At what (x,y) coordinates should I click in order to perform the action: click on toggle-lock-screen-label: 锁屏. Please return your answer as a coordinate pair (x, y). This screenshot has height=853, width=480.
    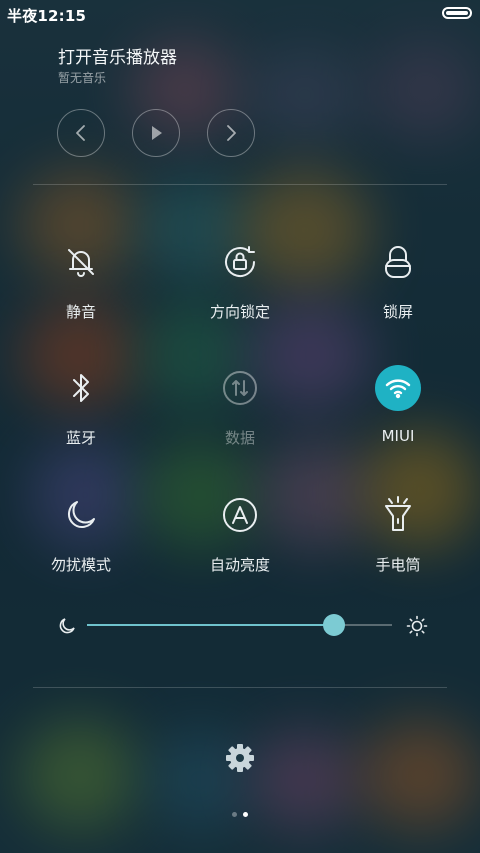
    Looking at the image, I should click on (397, 312).